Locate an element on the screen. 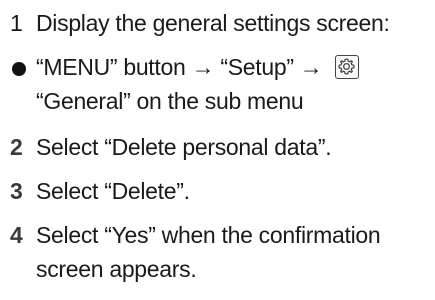 The width and height of the screenshot is (435, 300). step-text: Select “Delete personal data”. is located at coordinates (184, 147).